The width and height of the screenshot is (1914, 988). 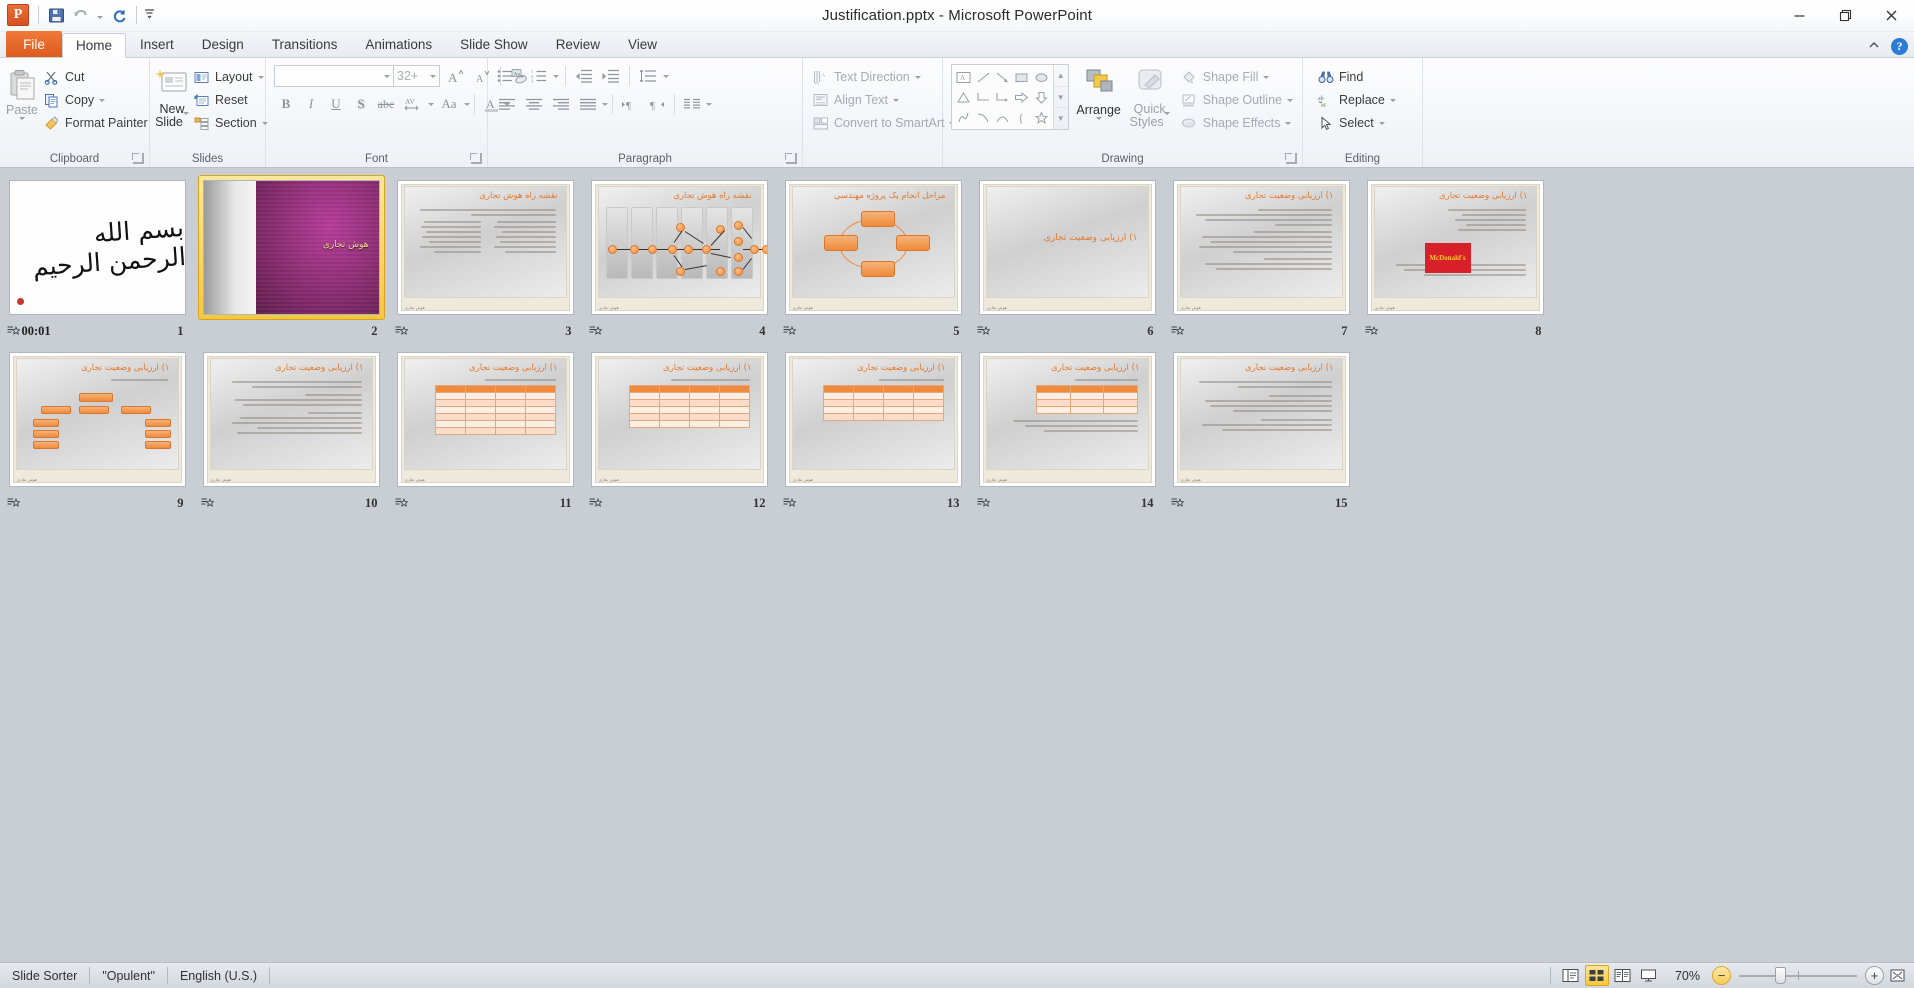 I want to click on layout-button: Layout, so click(x=230, y=77).